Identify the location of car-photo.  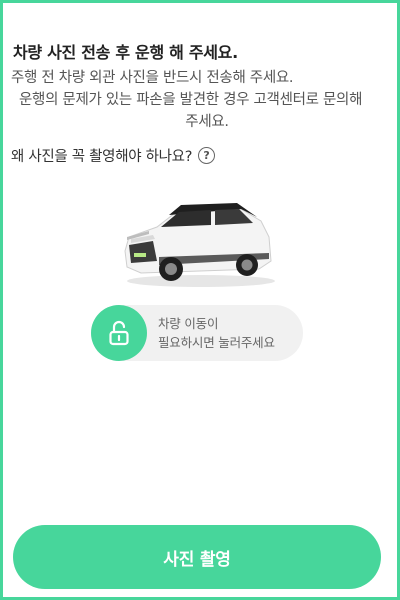
(199, 245).